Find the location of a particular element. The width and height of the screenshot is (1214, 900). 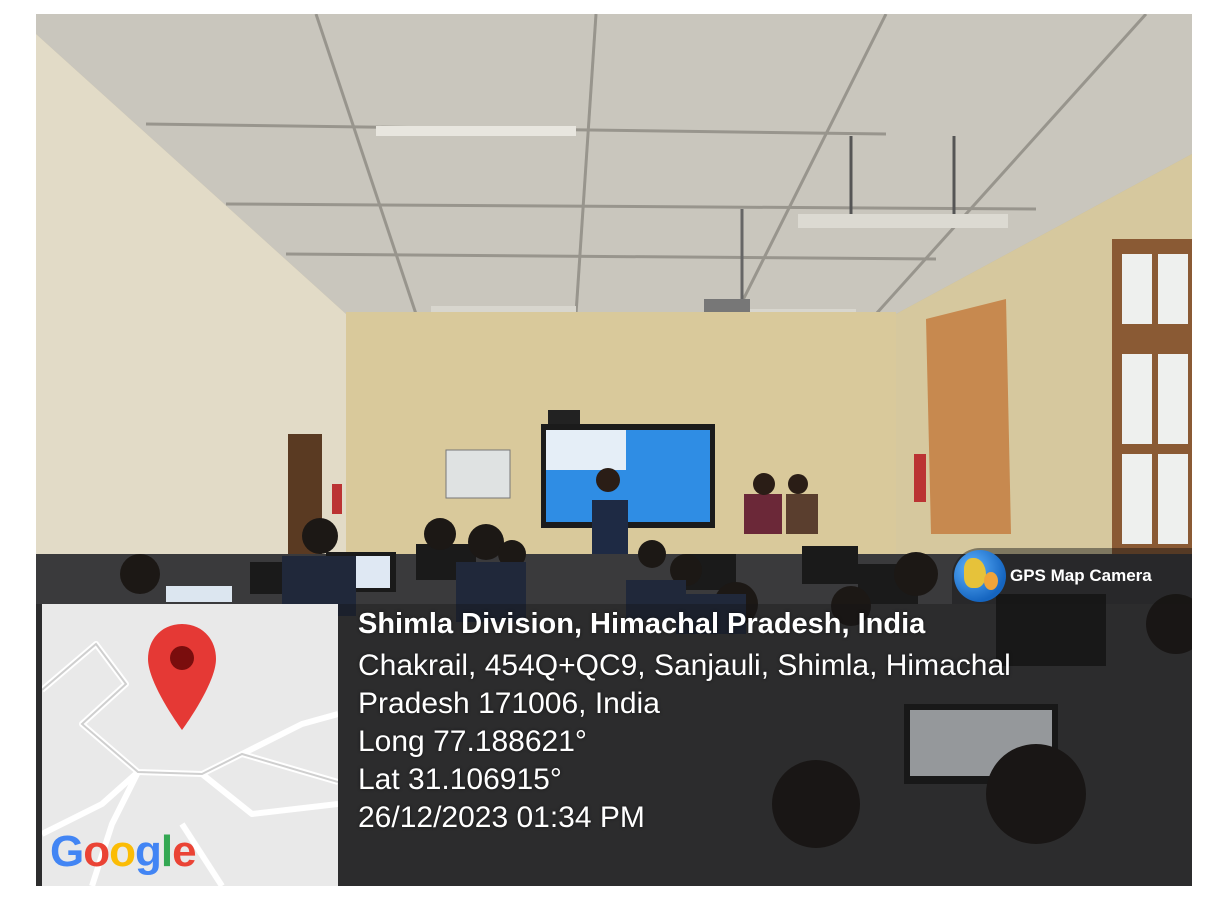

map-pin-icon is located at coordinates (182, 677).